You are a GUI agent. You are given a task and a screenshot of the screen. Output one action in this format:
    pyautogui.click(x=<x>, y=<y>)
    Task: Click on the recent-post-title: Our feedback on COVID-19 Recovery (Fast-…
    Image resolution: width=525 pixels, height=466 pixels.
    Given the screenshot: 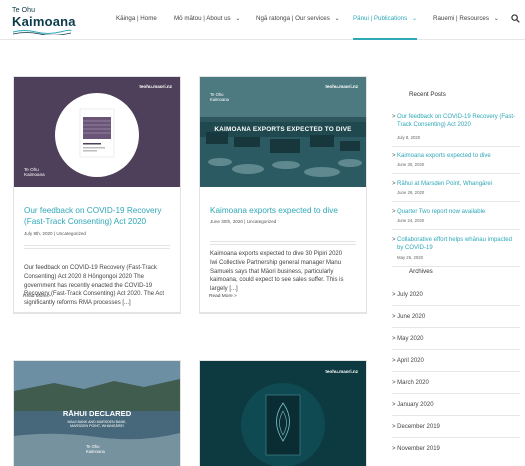 What is the action you would take?
    pyautogui.click(x=458, y=121)
    